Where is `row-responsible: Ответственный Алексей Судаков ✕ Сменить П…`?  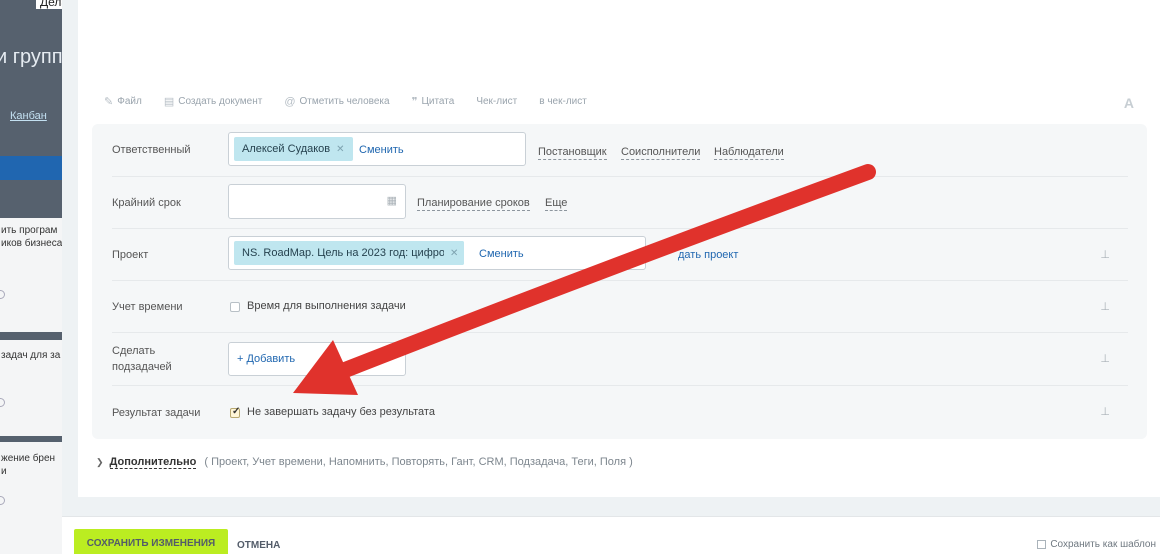
row-responsible: Ответственный Алексей Судаков ✕ Сменить П… is located at coordinates (620, 150).